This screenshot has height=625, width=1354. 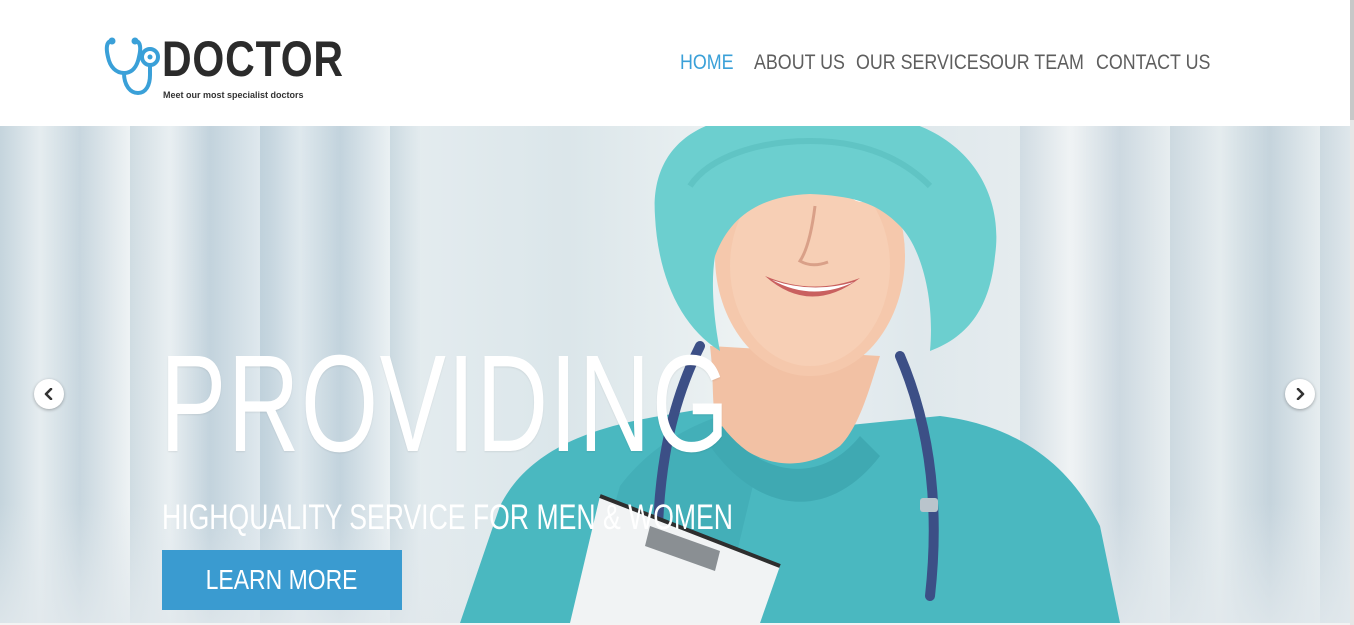 I want to click on learn-more-label: LEARN MORE, so click(x=282, y=579).